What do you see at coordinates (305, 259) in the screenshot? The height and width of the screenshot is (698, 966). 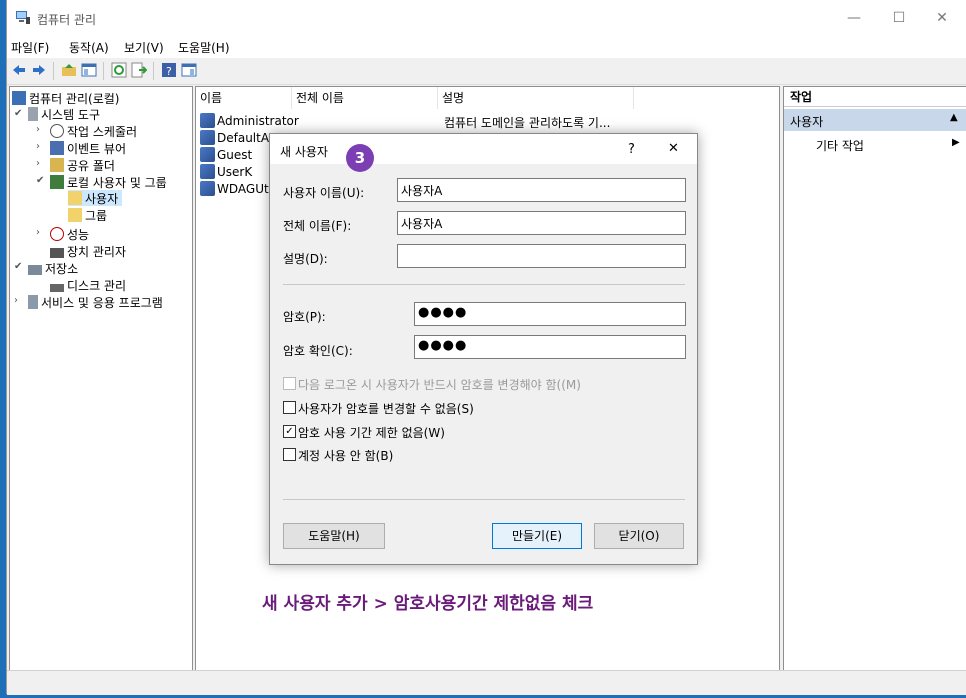 I see `description-label: 설명(D):` at bounding box center [305, 259].